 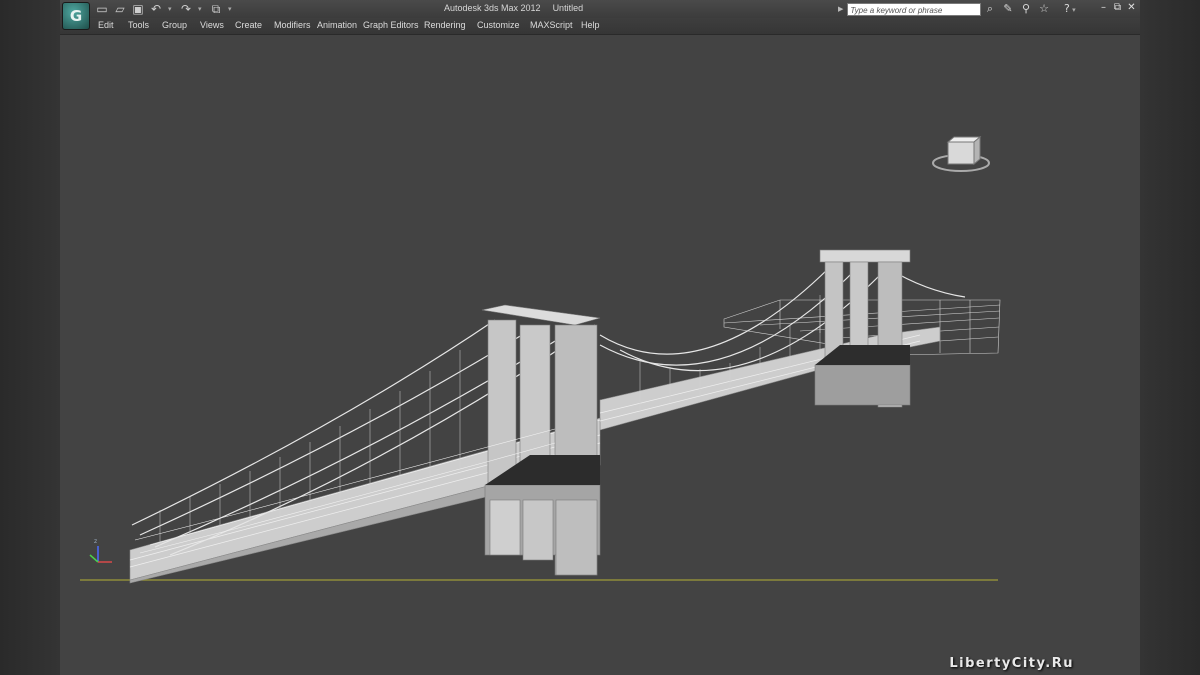 I want to click on binoculars-icon: ⌕, so click(x=990, y=8).